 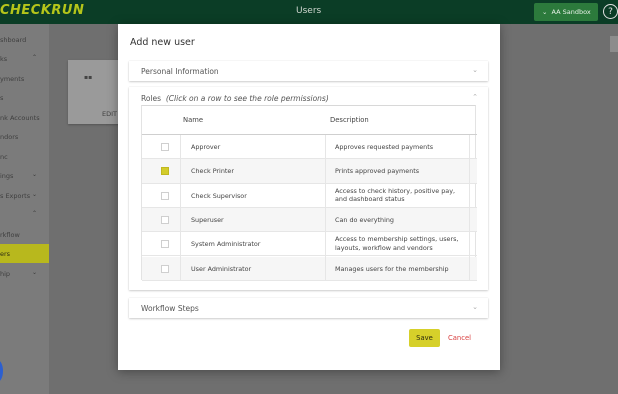 I want to click on sidebar-item: ers, so click(x=24, y=253).